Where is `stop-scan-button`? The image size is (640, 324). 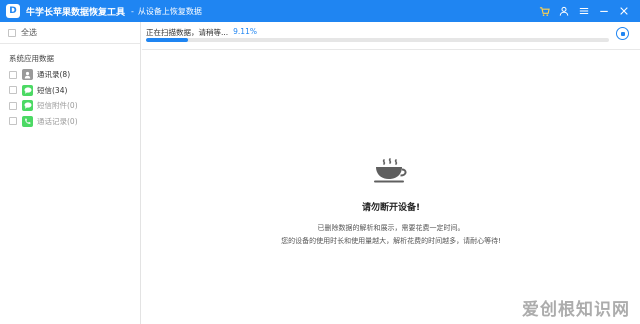 stop-scan-button is located at coordinates (622, 33).